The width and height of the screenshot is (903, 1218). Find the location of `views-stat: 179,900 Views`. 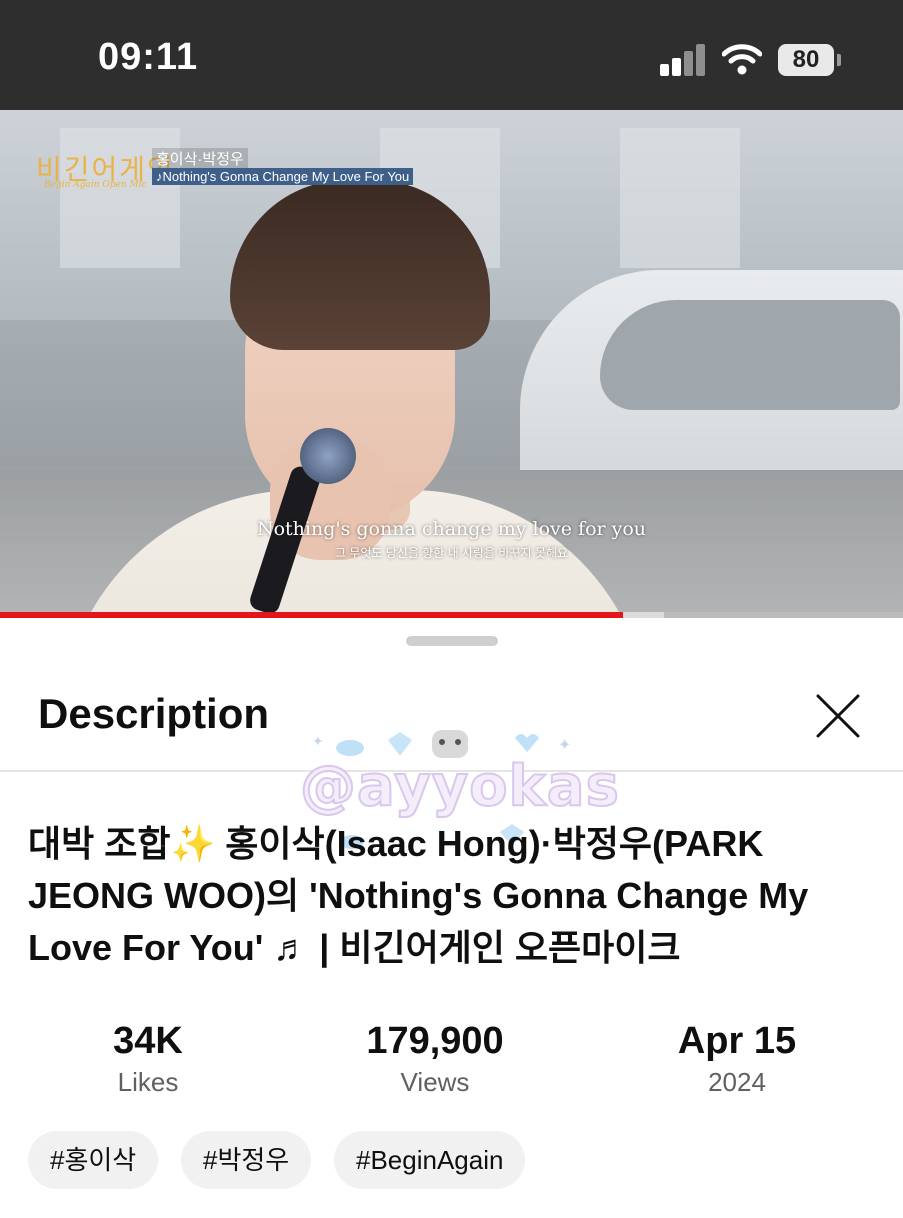

views-stat: 179,900 Views is located at coordinates (435, 1059).